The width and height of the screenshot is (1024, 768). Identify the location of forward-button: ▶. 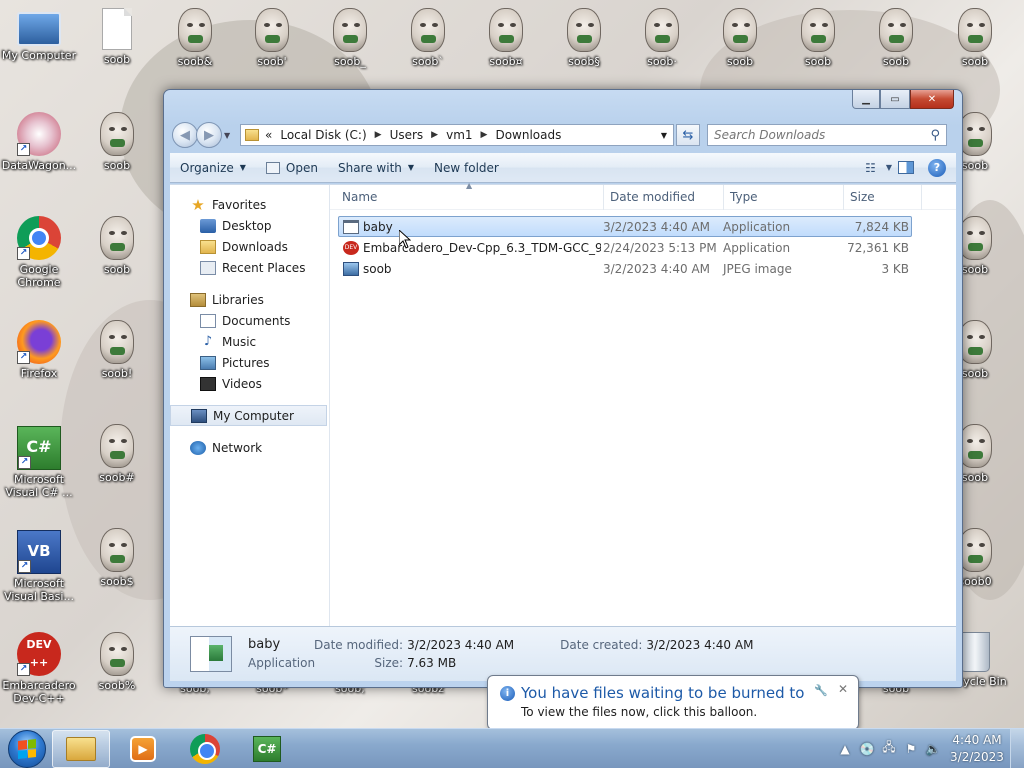
(209, 135).